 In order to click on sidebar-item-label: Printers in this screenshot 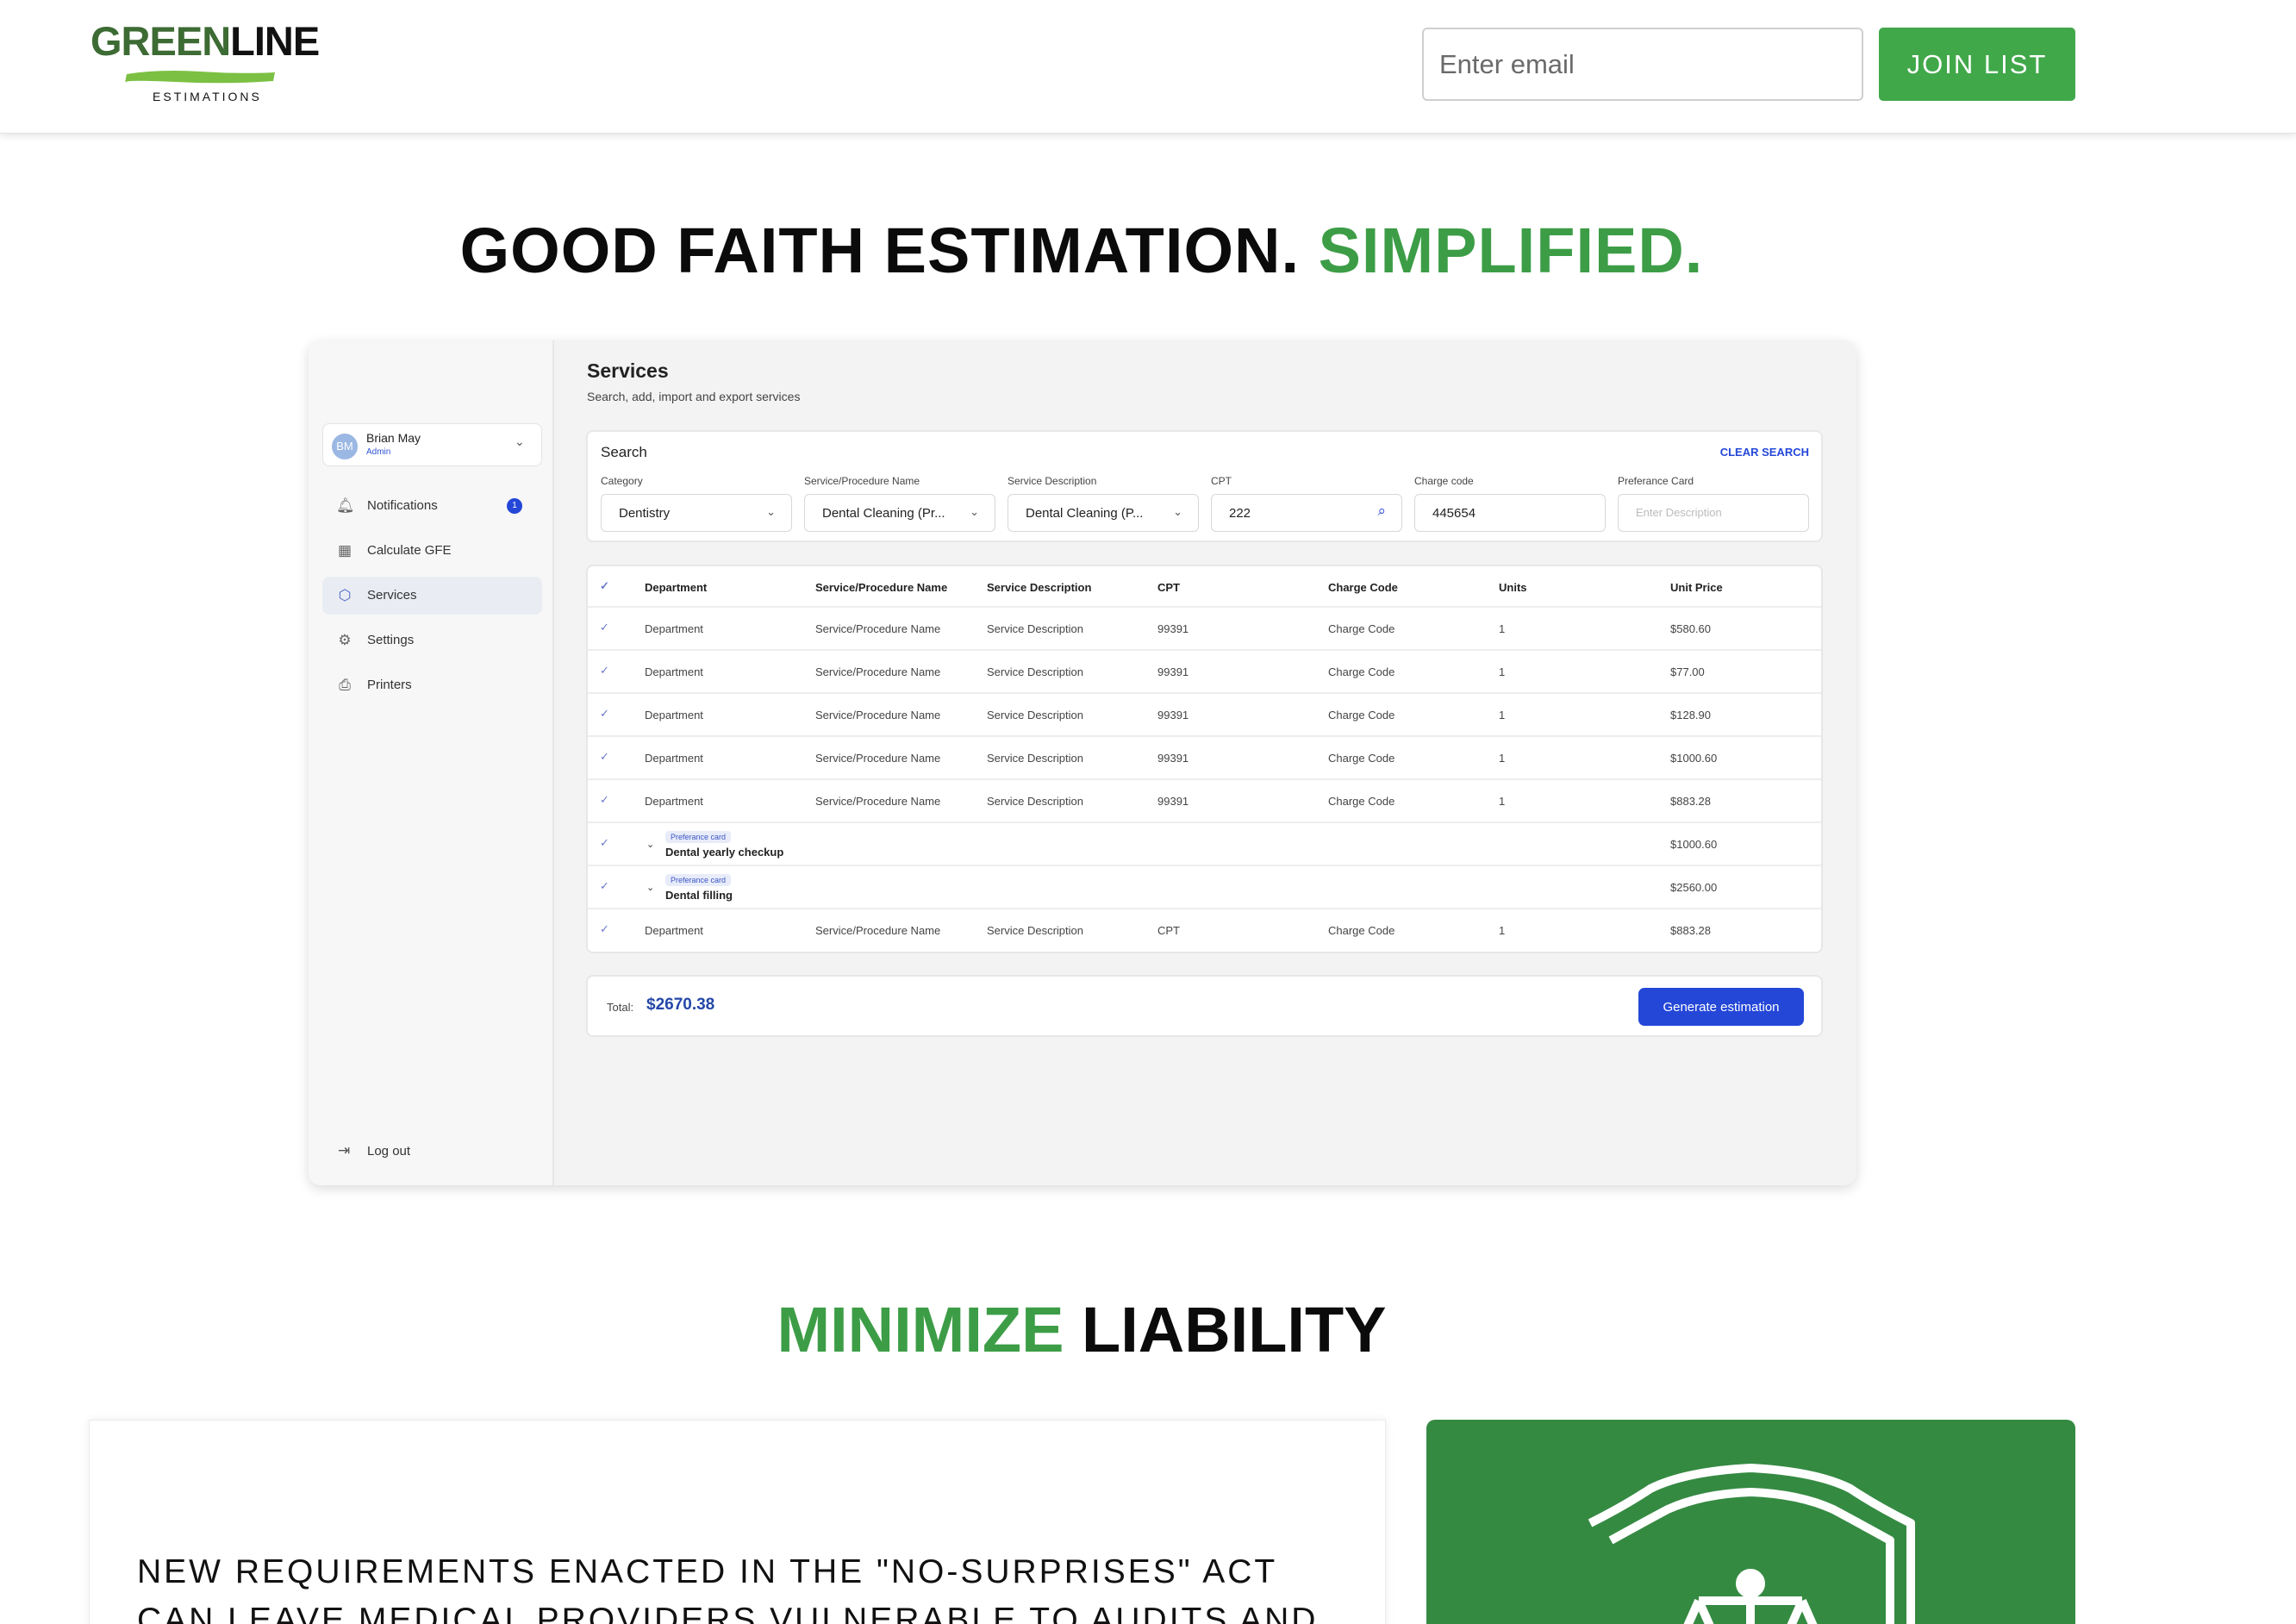, I will do `click(389, 685)`.